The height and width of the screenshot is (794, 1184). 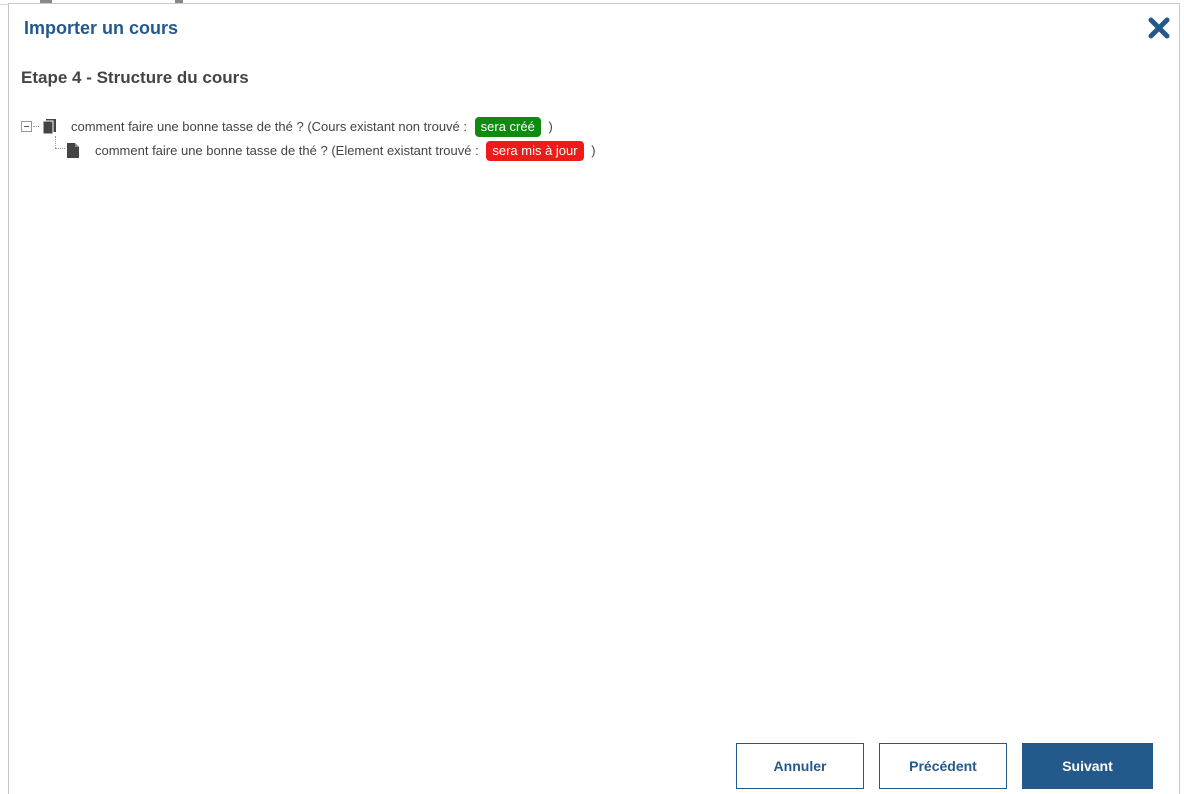 I want to click on next-button: Suivant, so click(x=1087, y=766).